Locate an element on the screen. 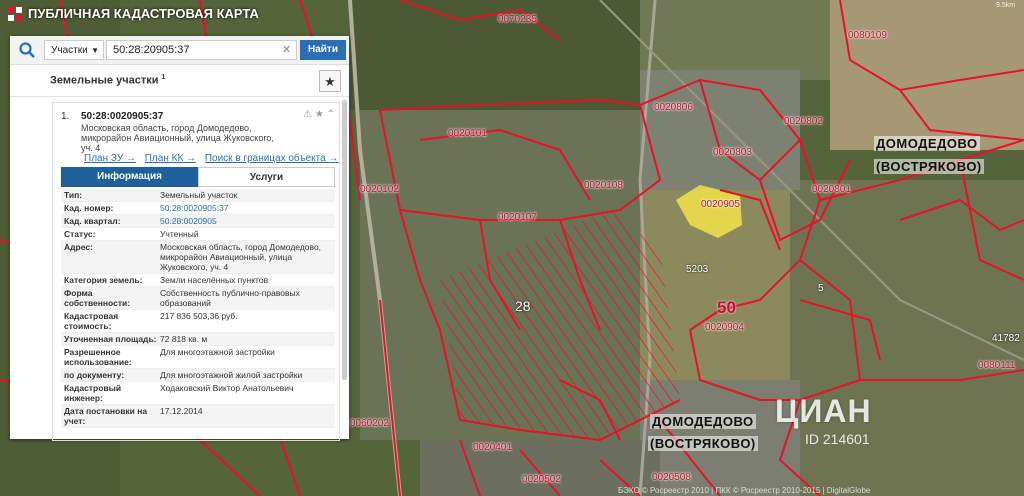 The width and height of the screenshot is (1024, 496). search-type-select: Участки ▼ is located at coordinates (74, 50).